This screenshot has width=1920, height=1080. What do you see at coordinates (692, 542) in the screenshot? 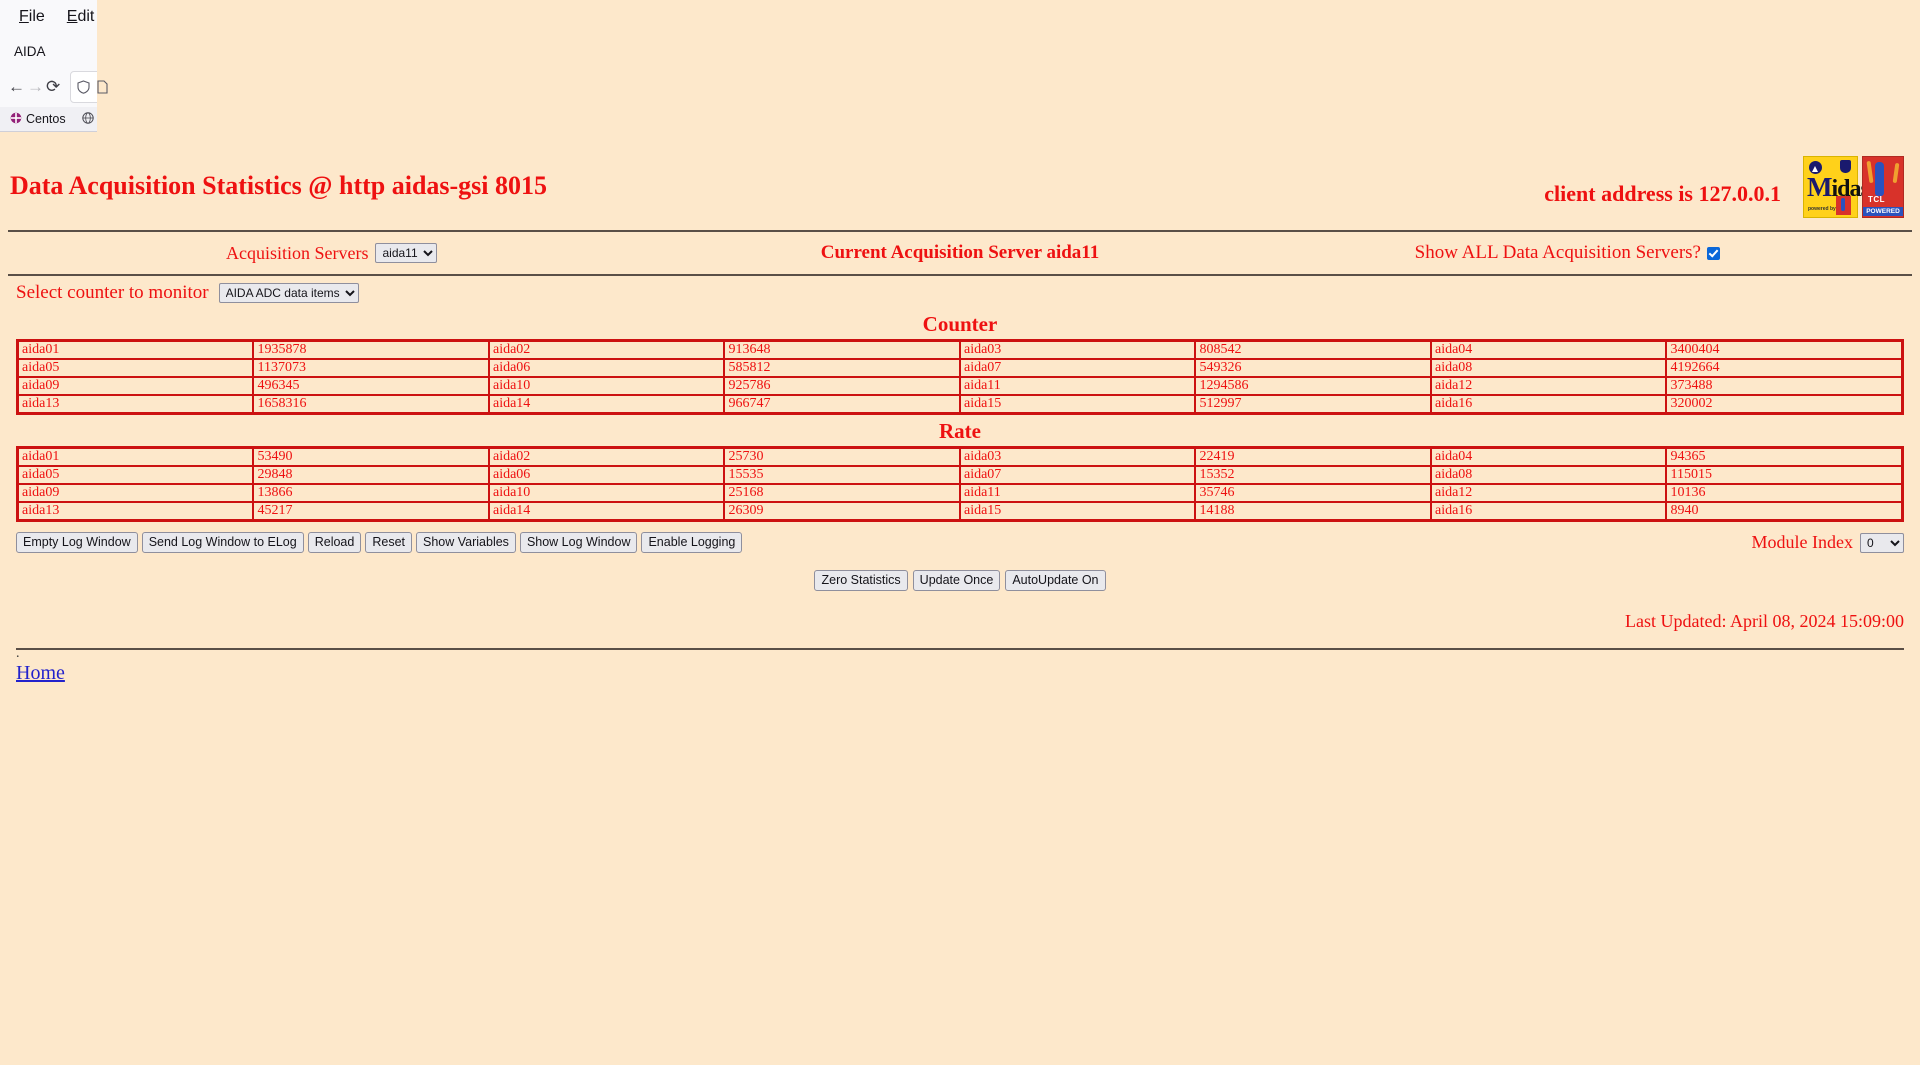
I see `log-action-button: Enable Logging` at bounding box center [692, 542].